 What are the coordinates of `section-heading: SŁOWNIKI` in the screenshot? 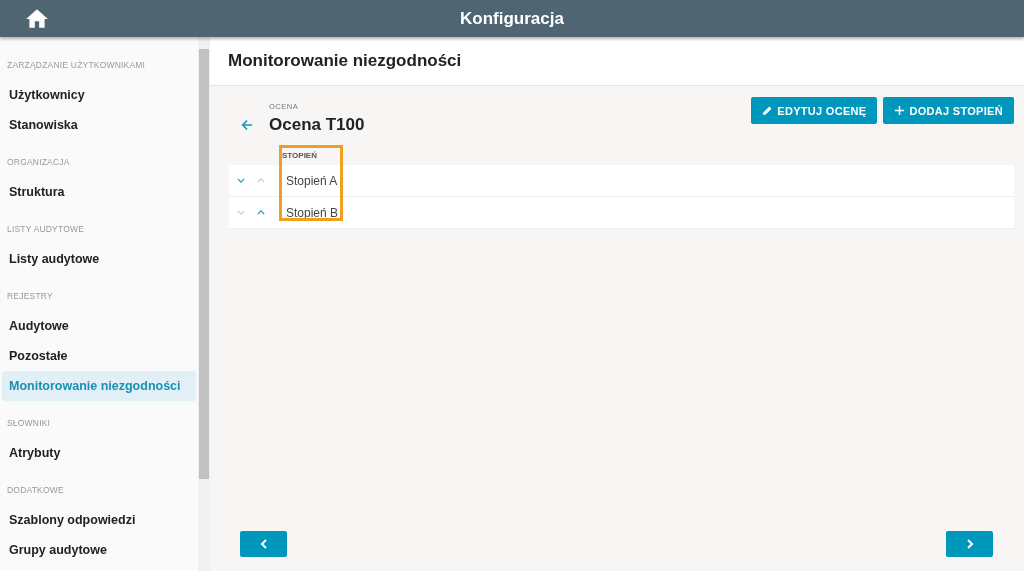 It's located at (29, 423).